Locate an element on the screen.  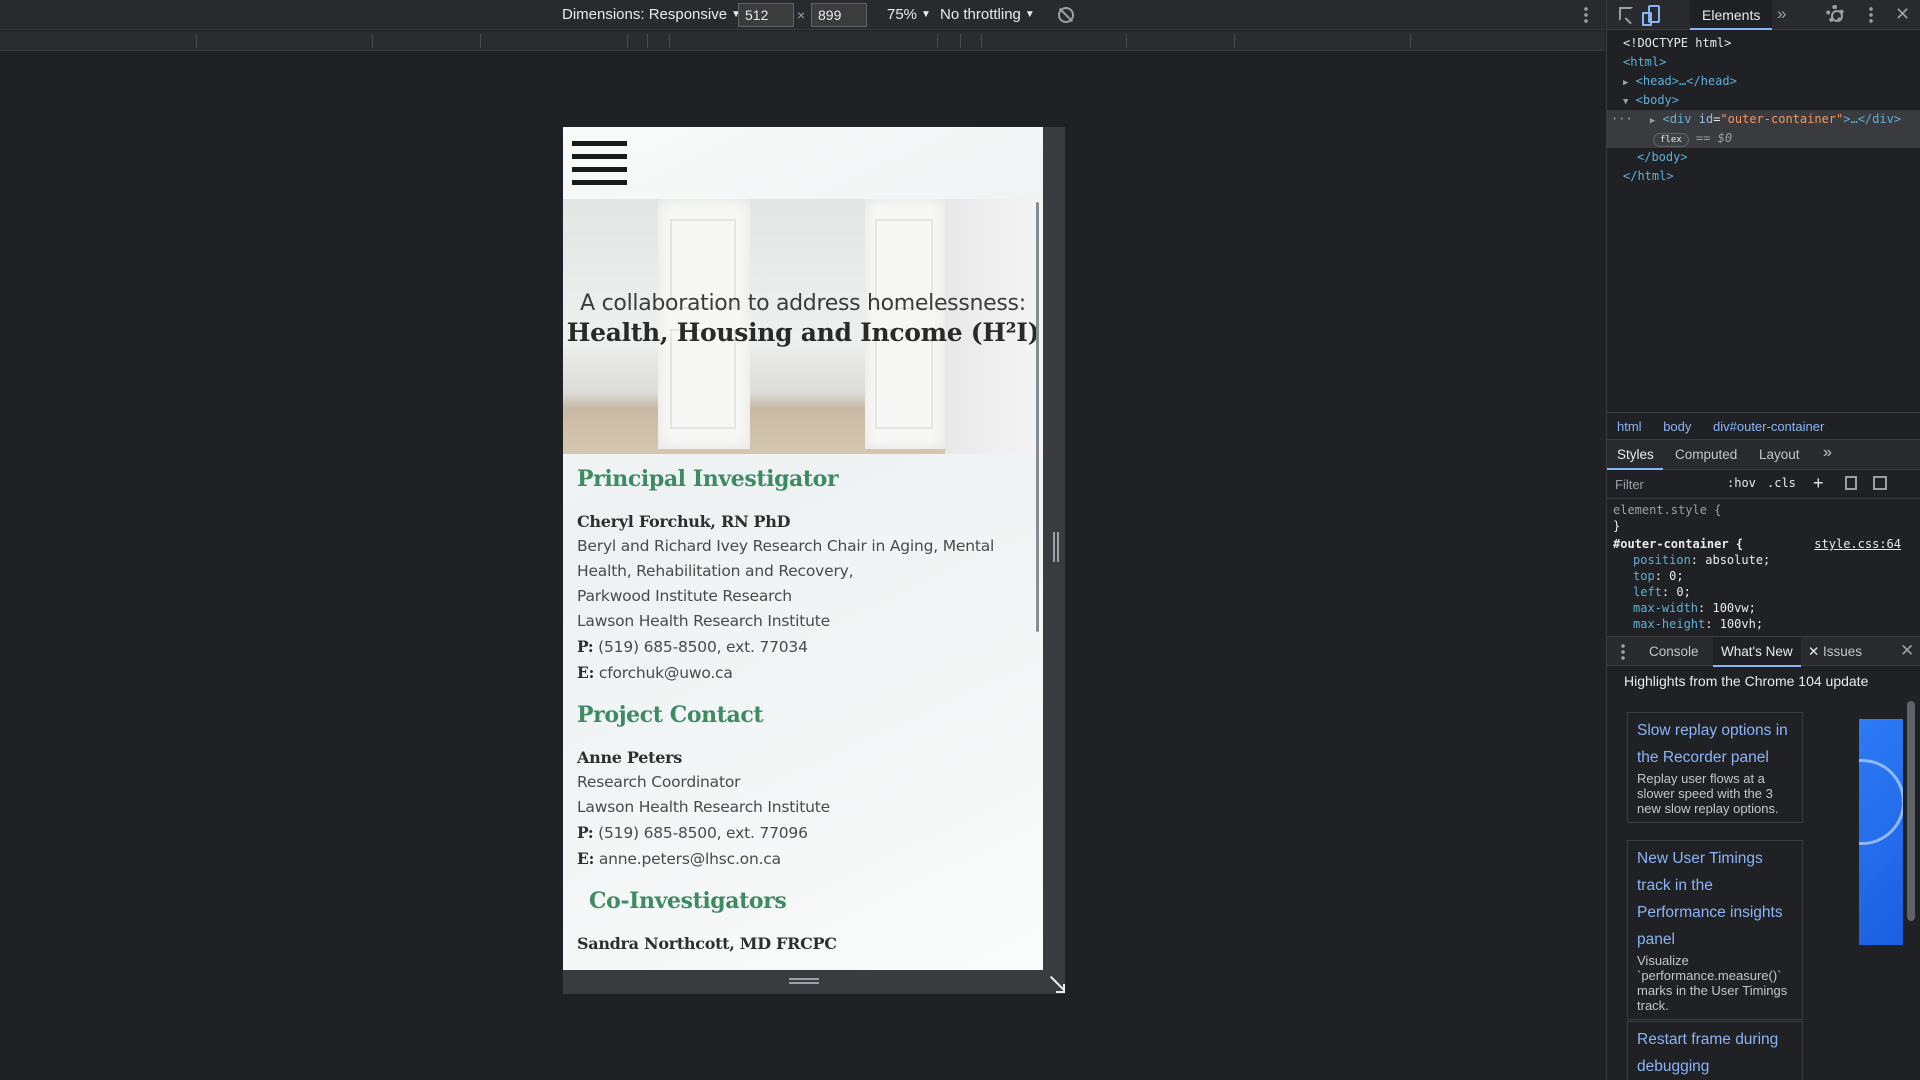
phone-line: P: (519) 685-8500, ext. 77034 is located at coordinates (803, 647).